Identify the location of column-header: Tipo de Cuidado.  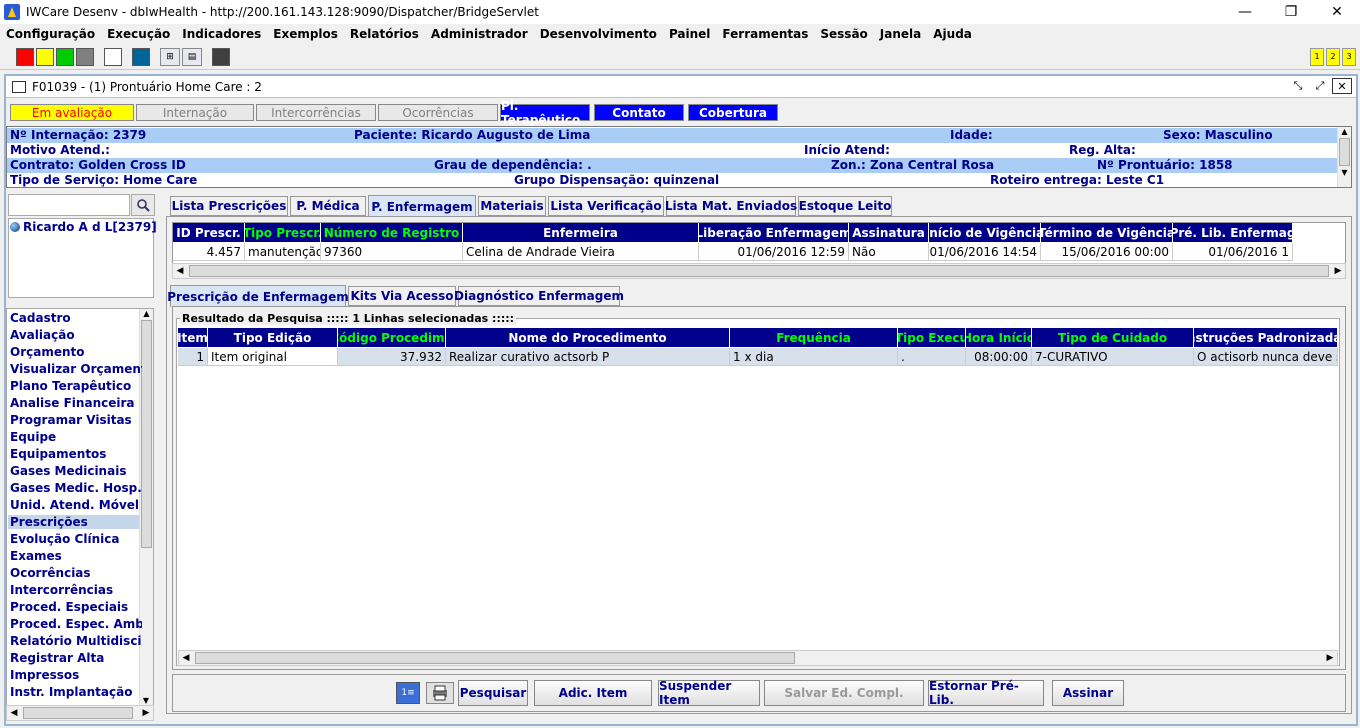
(1113, 337).